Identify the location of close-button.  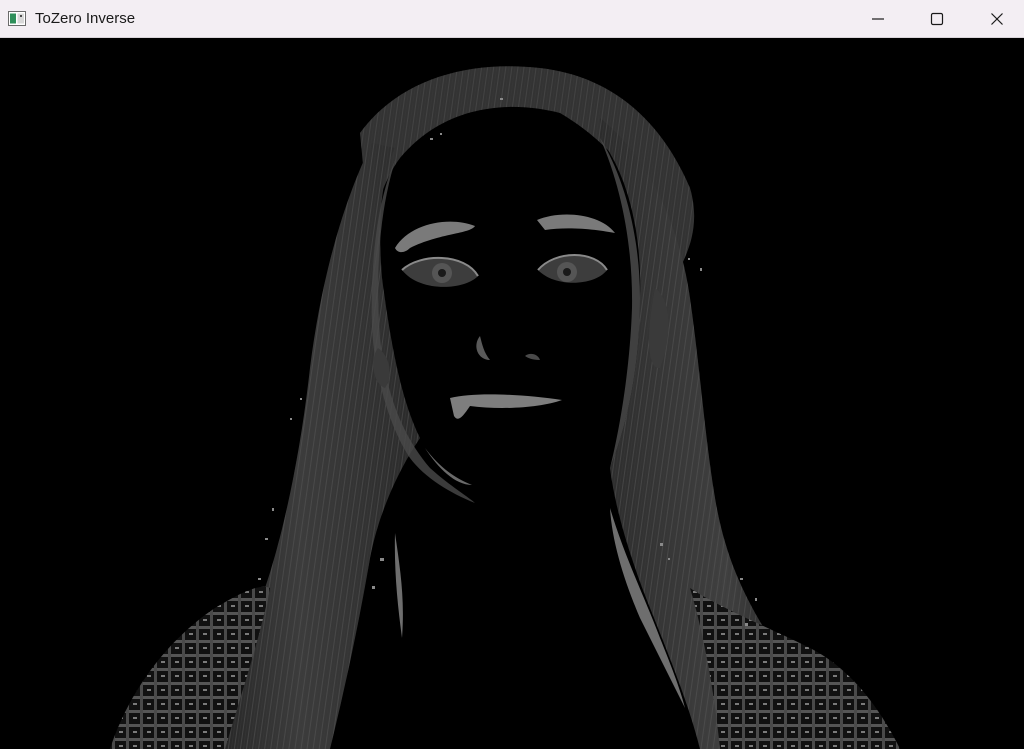
(996, 19).